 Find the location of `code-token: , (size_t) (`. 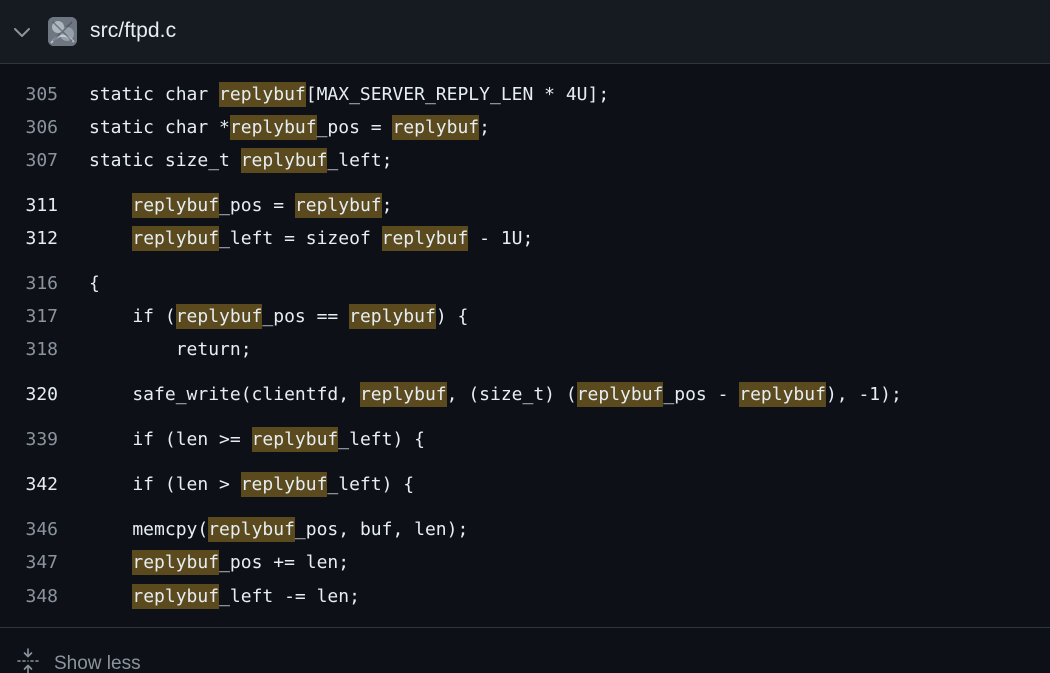

code-token: , (size_t) ( is located at coordinates (511, 394).